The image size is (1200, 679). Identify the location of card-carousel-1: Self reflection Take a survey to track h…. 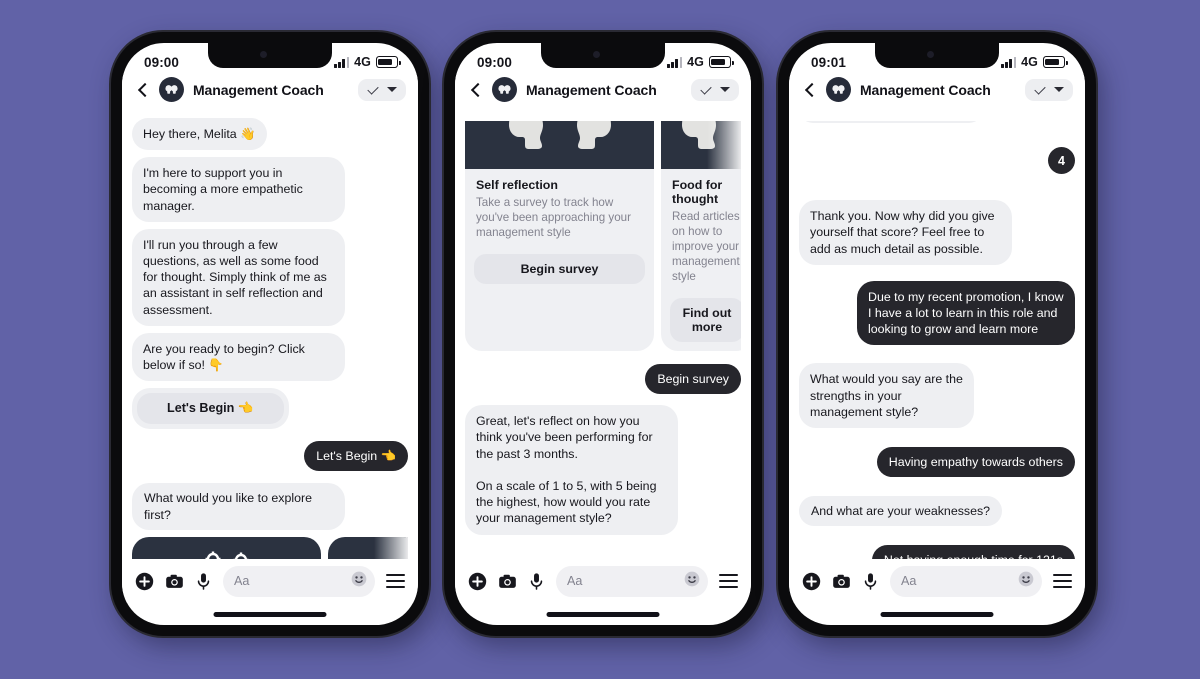
(270, 547).